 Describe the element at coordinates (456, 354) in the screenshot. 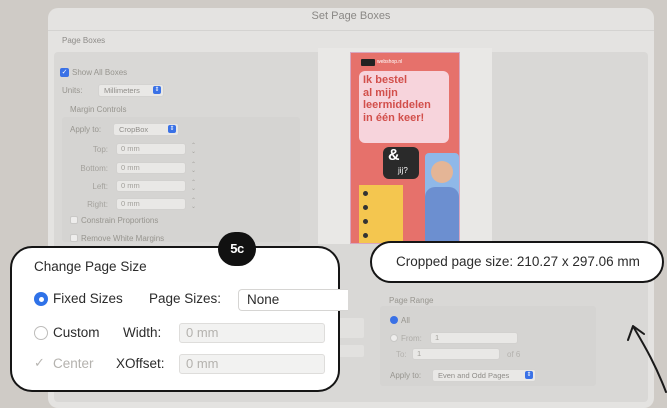

I see `to-field: 1` at that location.